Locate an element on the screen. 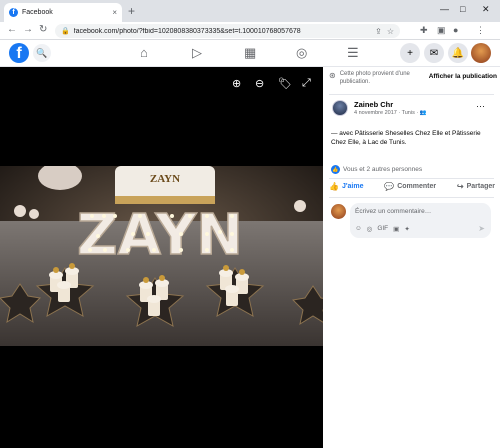 The width and height of the screenshot is (500, 448). comment-button: 💬 Commenter is located at coordinates (410, 186).